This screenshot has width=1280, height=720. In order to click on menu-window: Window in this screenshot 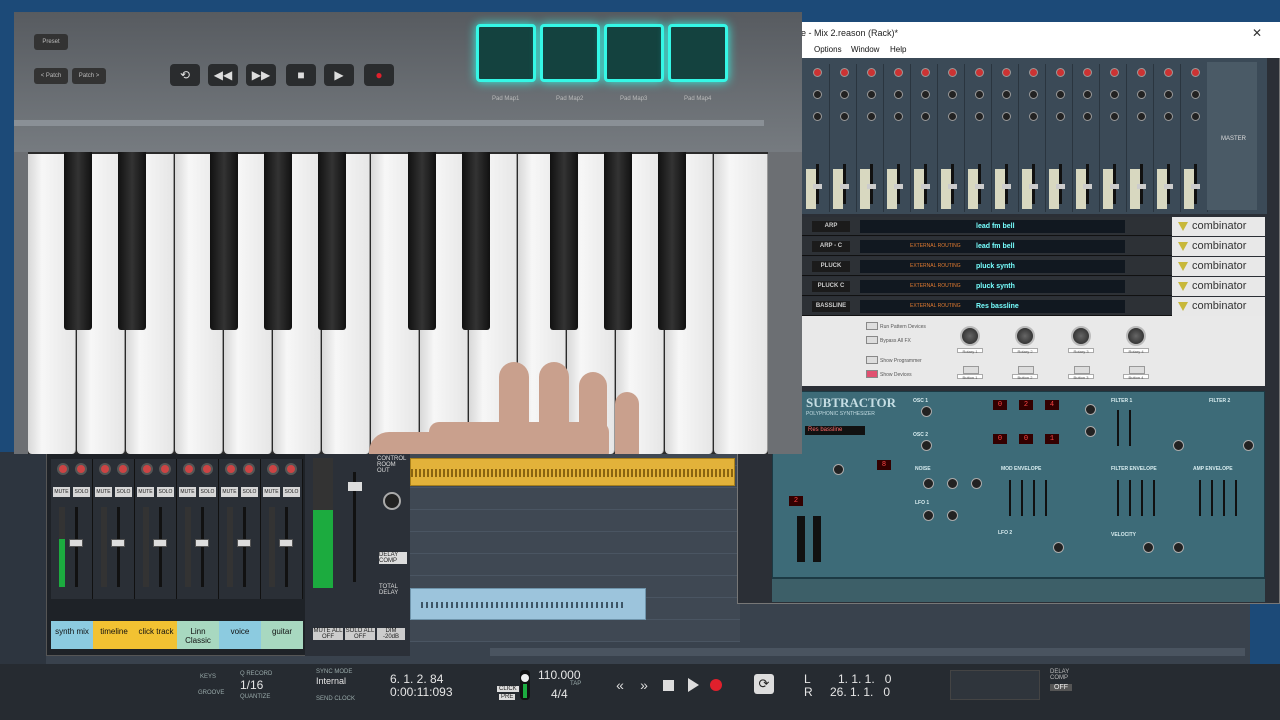, I will do `click(865, 49)`.